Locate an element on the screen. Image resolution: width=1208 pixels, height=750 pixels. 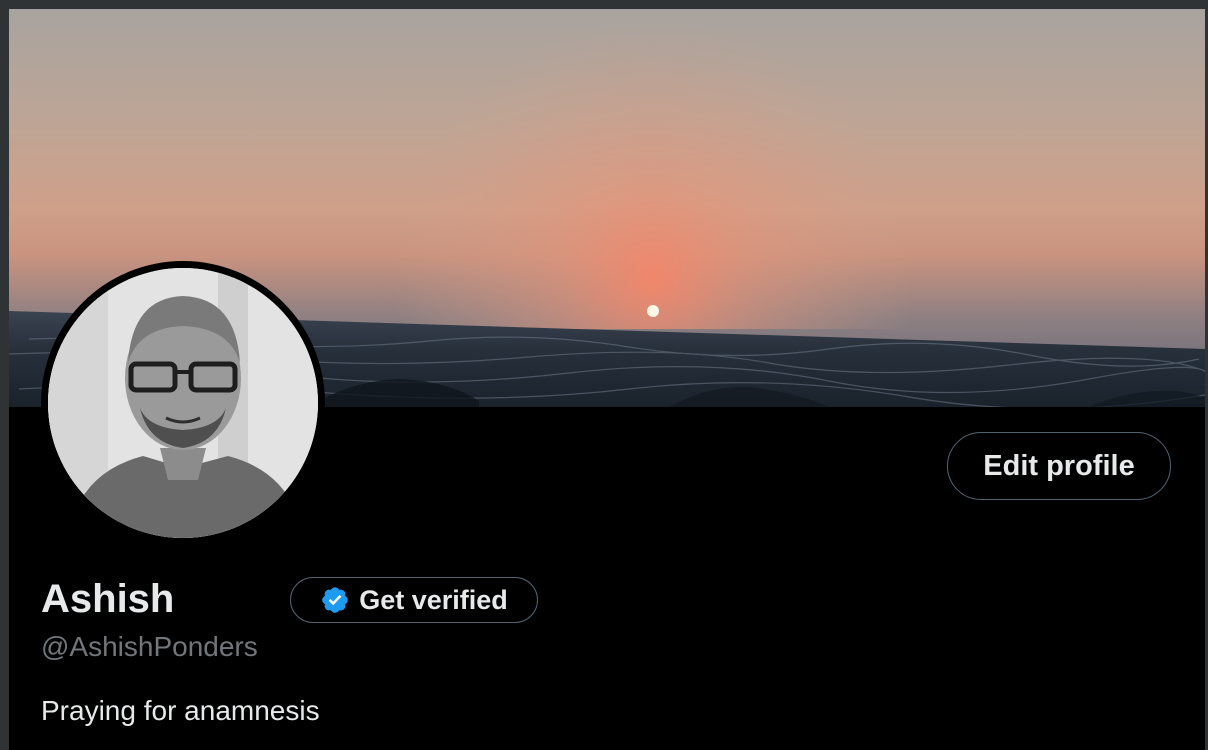
edit-profile-label: Edit profile is located at coordinates (1059, 465).